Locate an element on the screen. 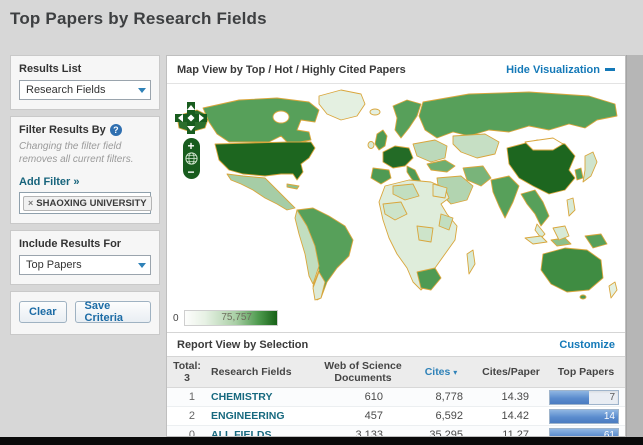  column-header-top-papers: Top Papers is located at coordinates (586, 371).